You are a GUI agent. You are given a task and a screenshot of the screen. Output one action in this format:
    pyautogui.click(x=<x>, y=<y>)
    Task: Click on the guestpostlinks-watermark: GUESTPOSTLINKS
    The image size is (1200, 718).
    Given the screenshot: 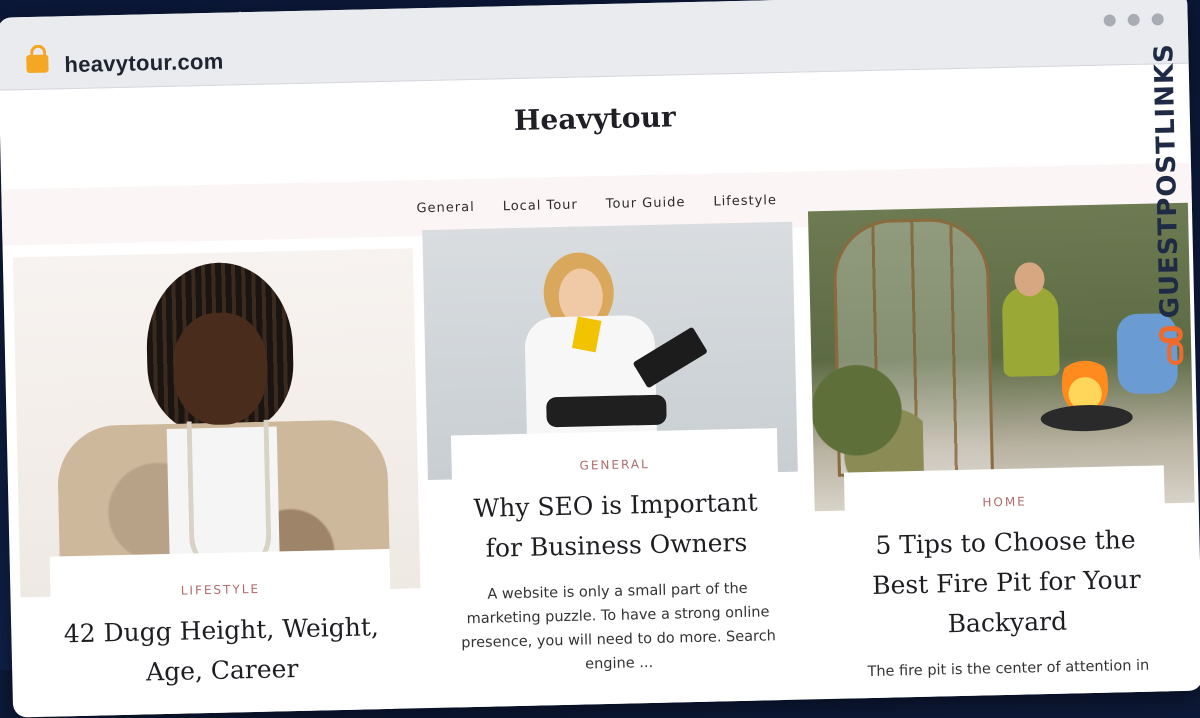 What is the action you would take?
    pyautogui.click(x=1167, y=193)
    